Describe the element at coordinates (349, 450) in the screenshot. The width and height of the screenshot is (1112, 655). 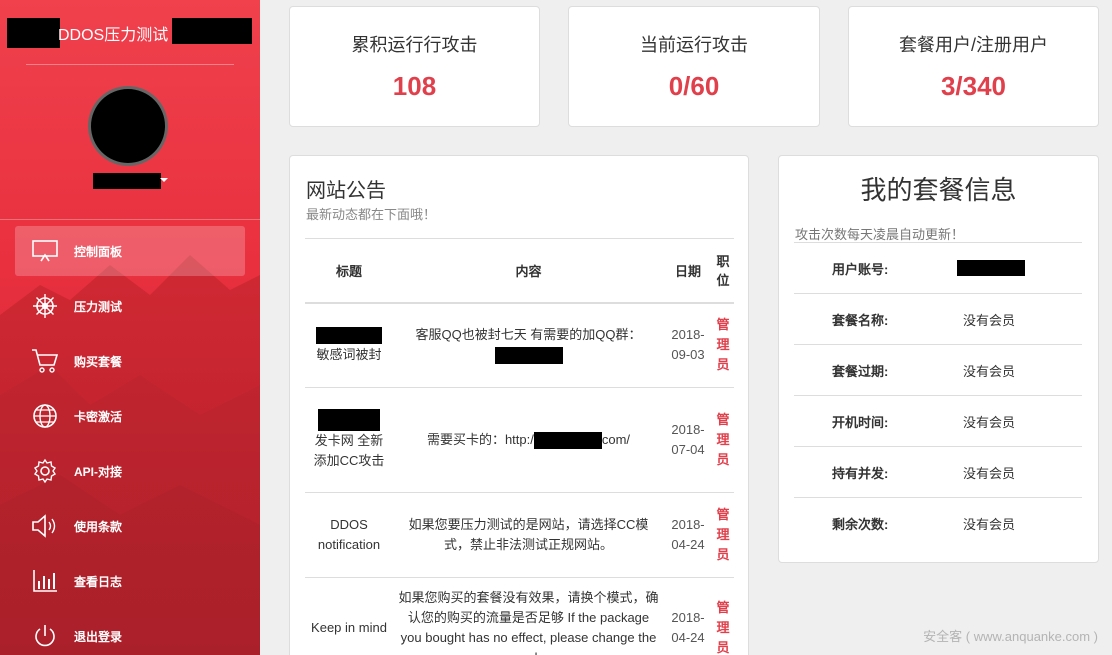
I see `announcement-title: 发卡网 全新添加CC攻击` at that location.